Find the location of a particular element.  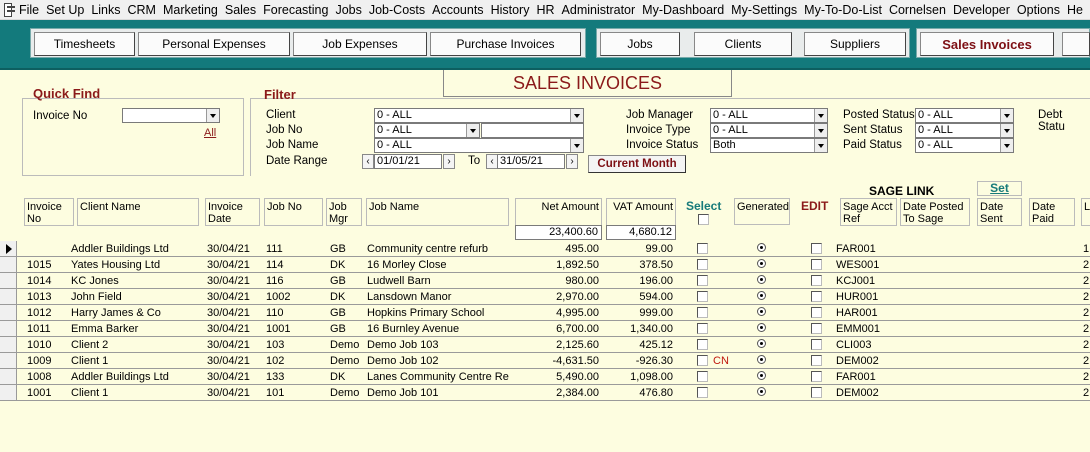

date-to-next-button: › is located at coordinates (572, 161).